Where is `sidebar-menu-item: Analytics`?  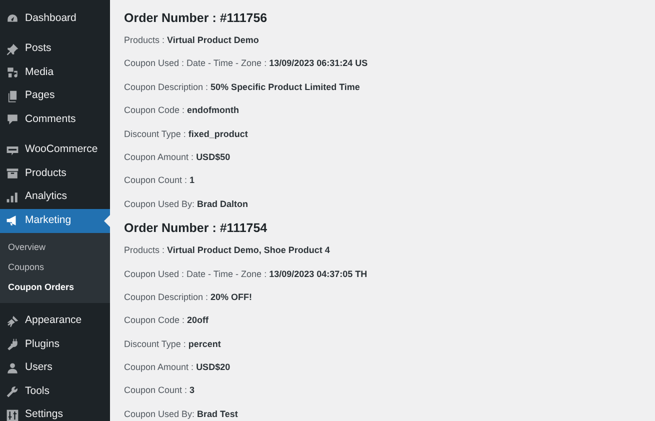
sidebar-menu-item: Analytics is located at coordinates (55, 197).